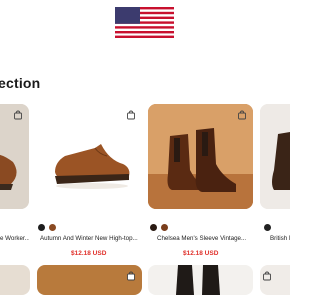  I want to click on us-flag-icon, so click(144, 22).